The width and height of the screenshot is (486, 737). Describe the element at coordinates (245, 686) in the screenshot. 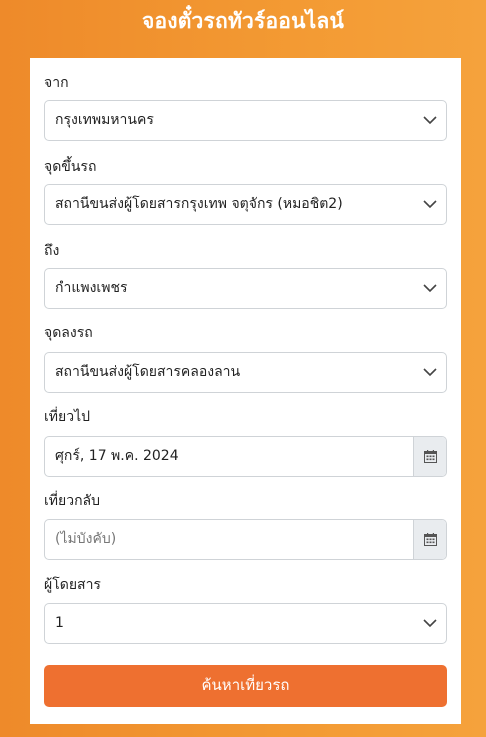

I see `search-trips-button: ค้นหาเที่ยวรถ` at that location.